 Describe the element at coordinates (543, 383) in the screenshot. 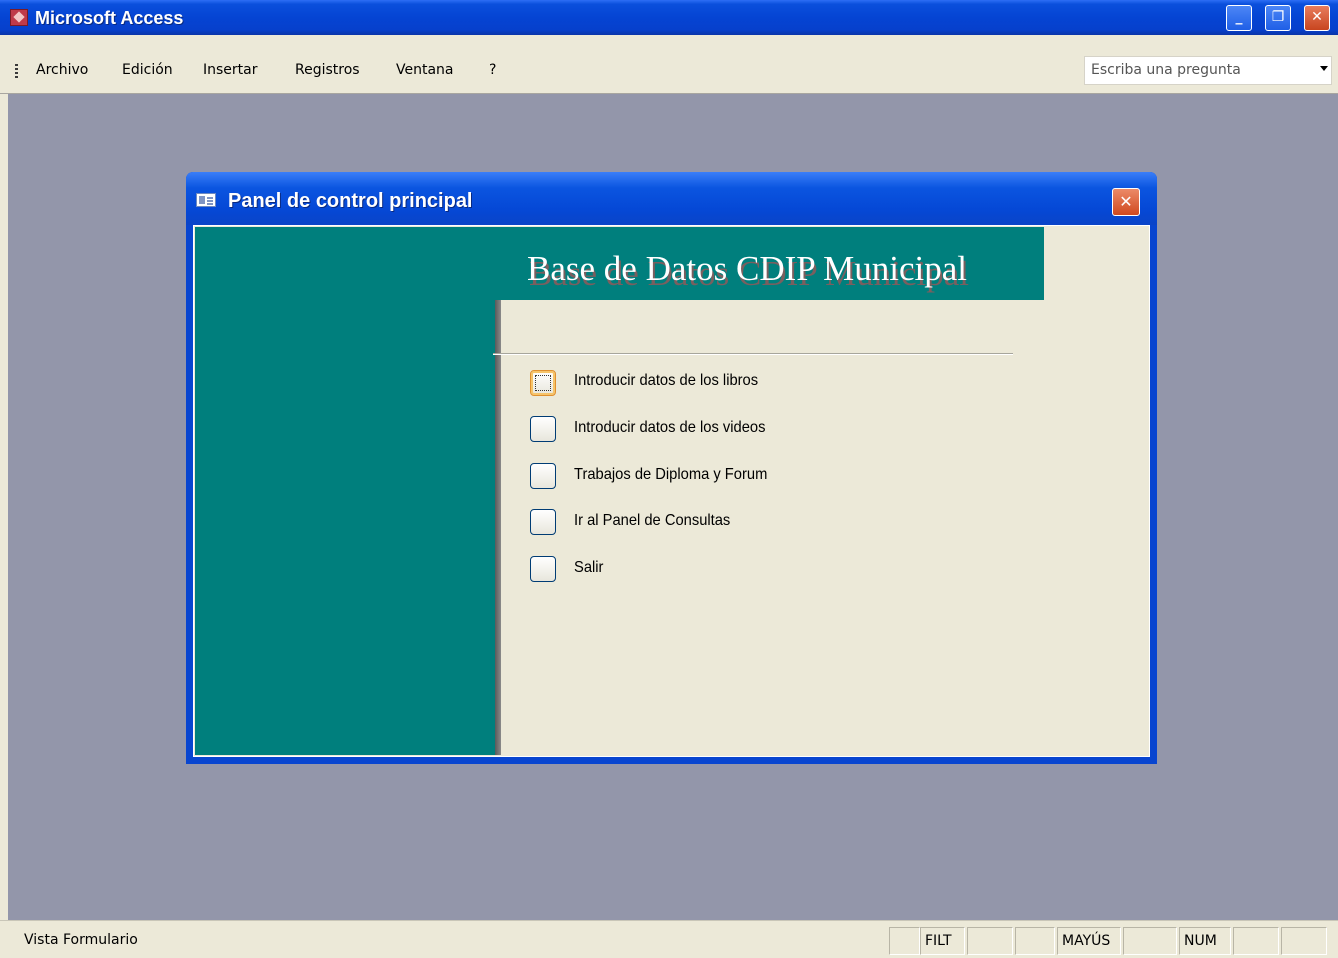

I see `option-button-libros` at that location.